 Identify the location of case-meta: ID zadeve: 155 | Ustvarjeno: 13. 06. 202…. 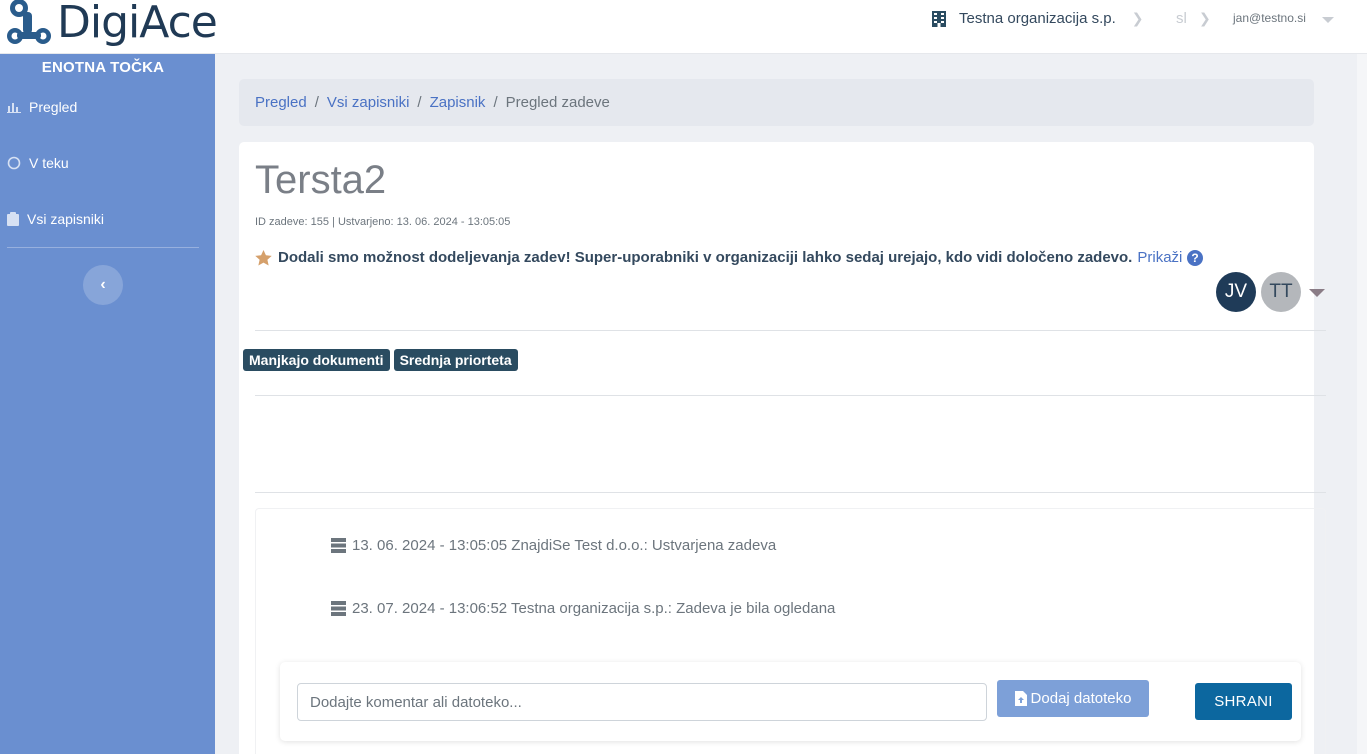
(383, 222).